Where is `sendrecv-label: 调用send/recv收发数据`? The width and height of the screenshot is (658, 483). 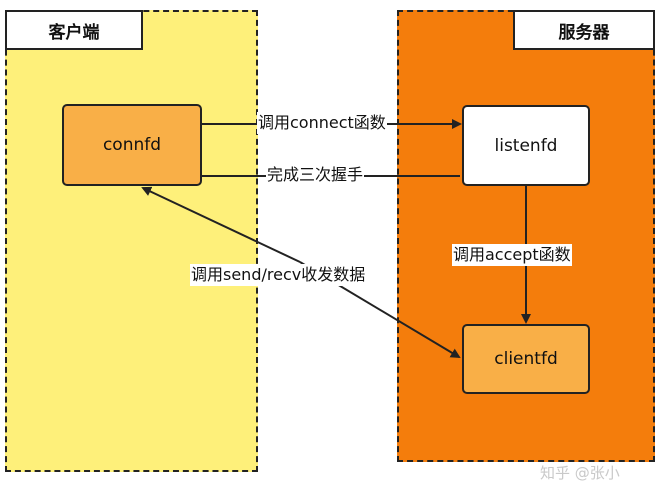 sendrecv-label: 调用send/recv收发数据 is located at coordinates (278, 275).